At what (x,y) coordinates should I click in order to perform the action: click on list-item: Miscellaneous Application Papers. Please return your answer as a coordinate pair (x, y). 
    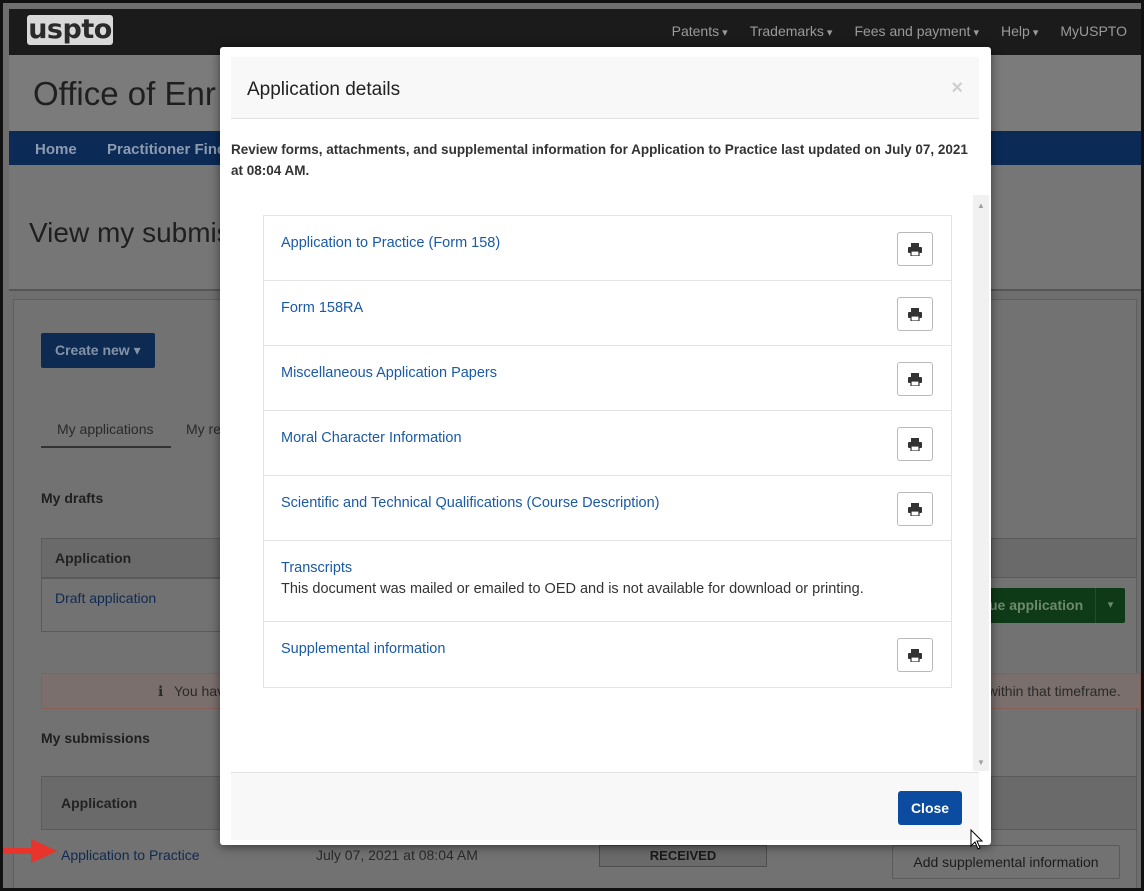
    Looking at the image, I should click on (607, 378).